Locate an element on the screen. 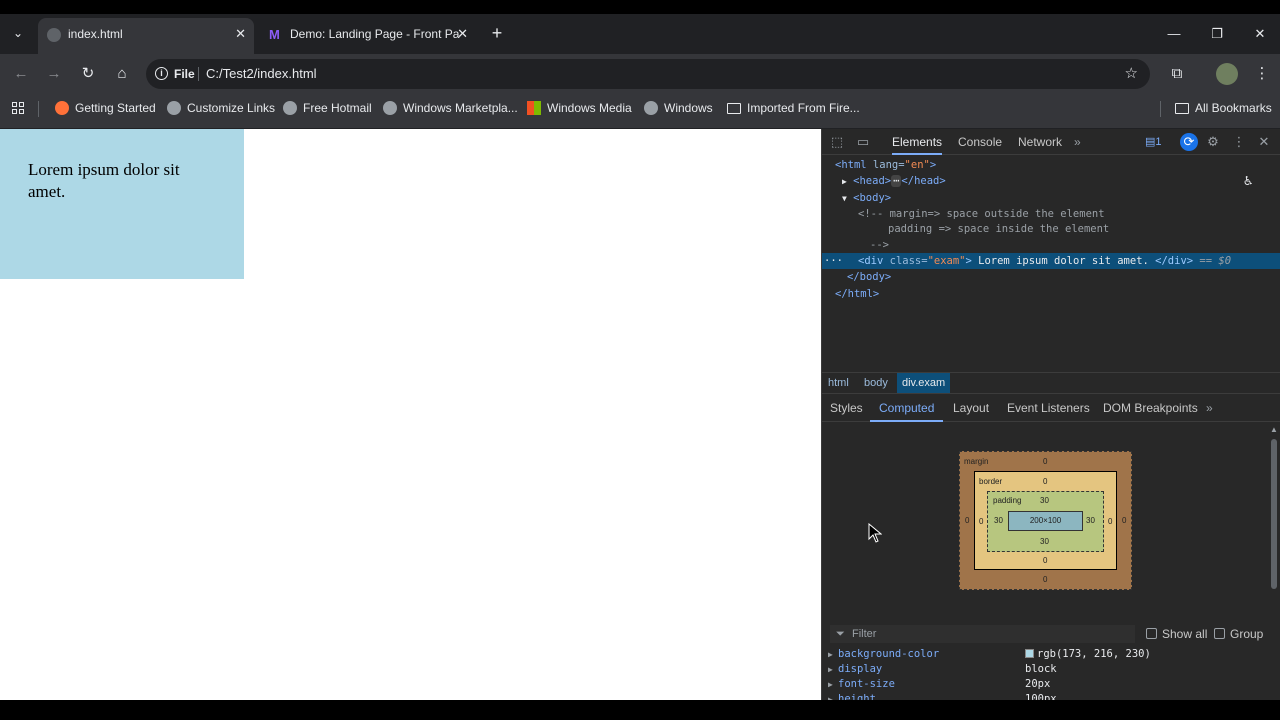  dom-line-head: ▶ <head> ⋯ </head> is located at coordinates (1051, 181).